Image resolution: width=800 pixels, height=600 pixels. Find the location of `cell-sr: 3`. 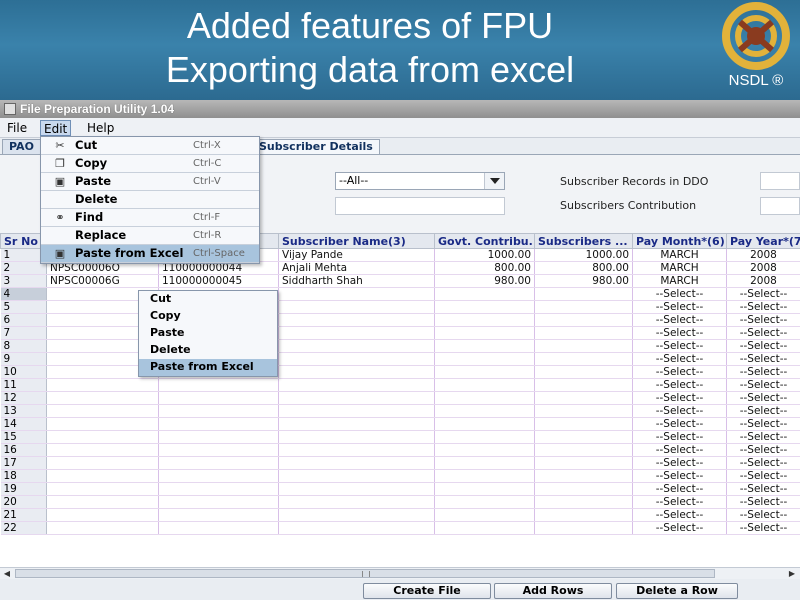

cell-sr: 3 is located at coordinates (23, 281).